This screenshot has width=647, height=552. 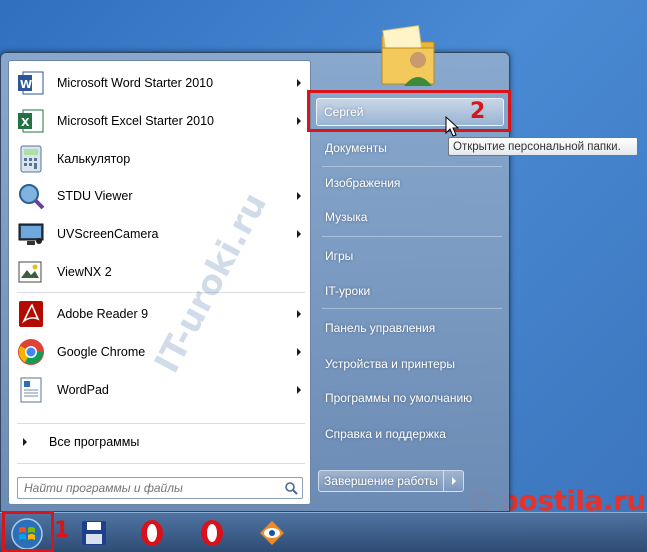 I want to click on windows-logo-icon, so click(x=27, y=534).